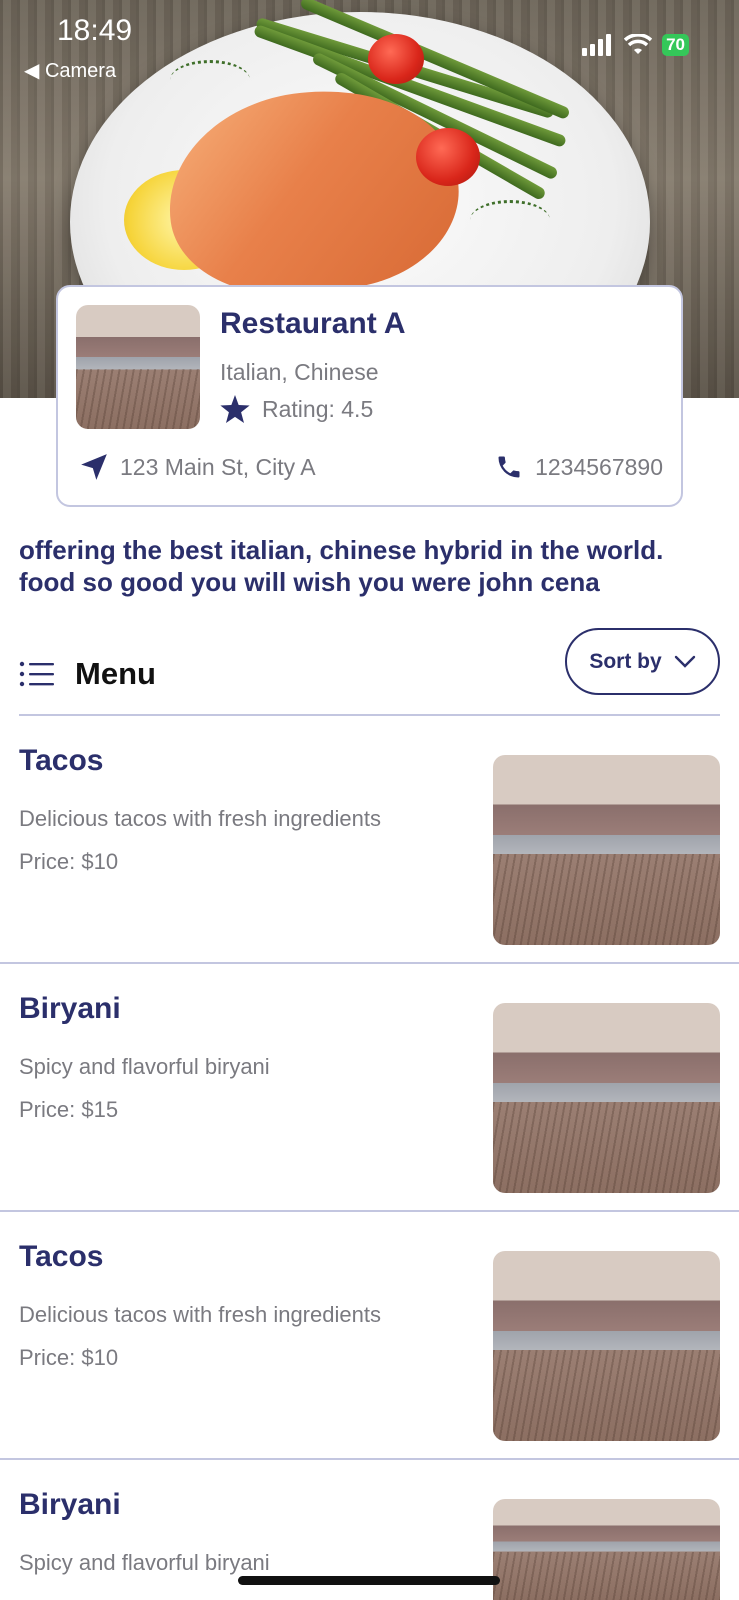  I want to click on menu-header: Menu Sort by, so click(369, 672).